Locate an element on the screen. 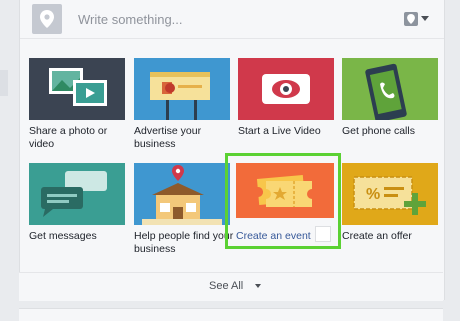 The width and height of the screenshot is (460, 321). option-label: Share a photo or video is located at coordinates (79, 138).